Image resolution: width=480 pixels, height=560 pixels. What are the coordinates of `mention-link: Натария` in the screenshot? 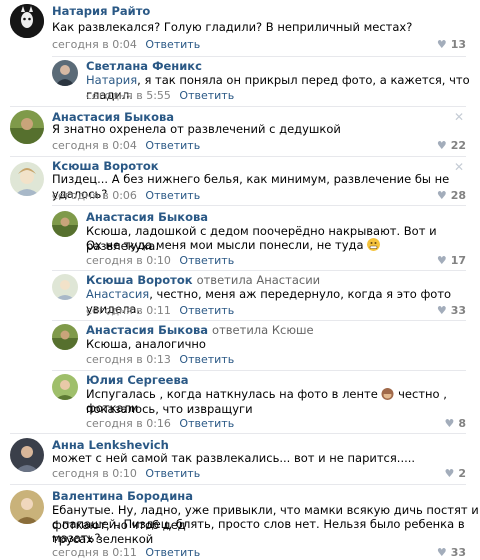 It's located at (111, 80).